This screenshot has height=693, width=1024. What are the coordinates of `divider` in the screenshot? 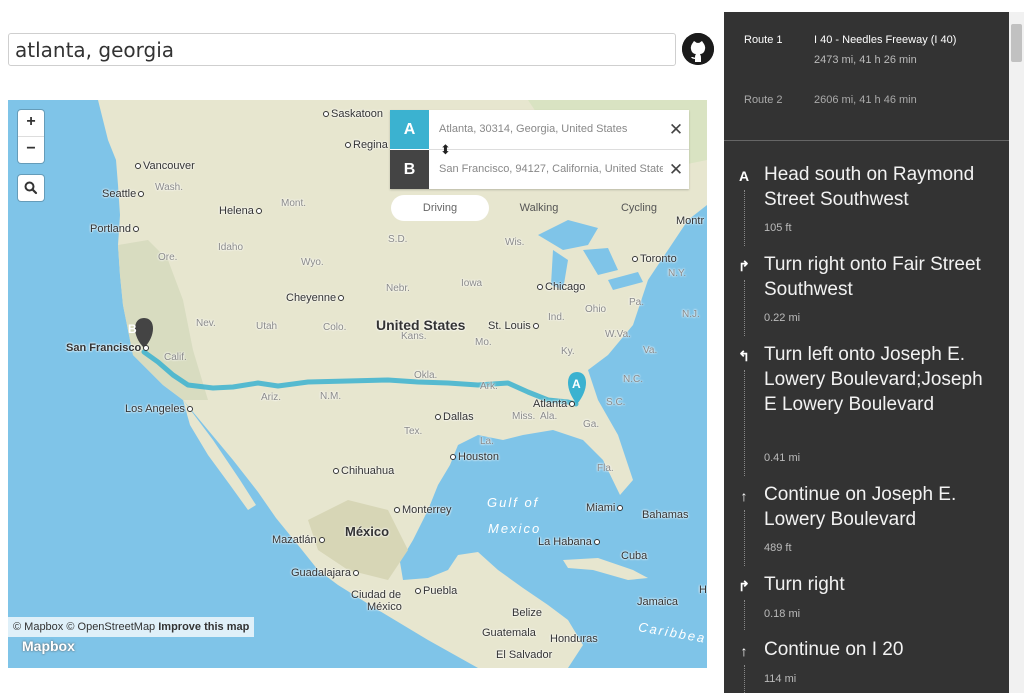 It's located at (866, 140).